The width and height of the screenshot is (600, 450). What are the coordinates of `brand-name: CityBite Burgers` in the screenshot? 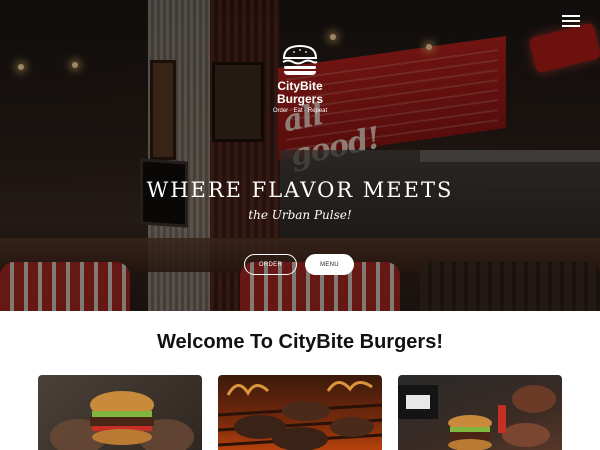 It's located at (299, 92).